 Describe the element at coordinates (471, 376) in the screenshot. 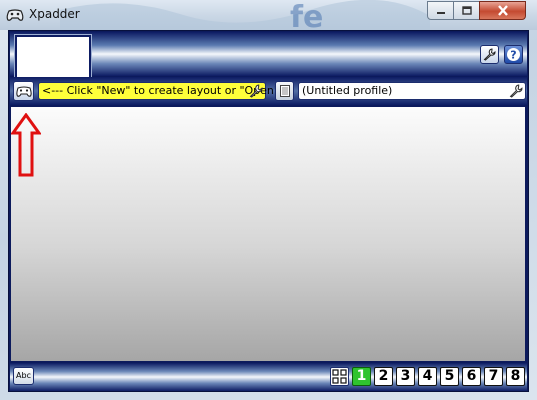

I see `set-button-6: 6` at that location.